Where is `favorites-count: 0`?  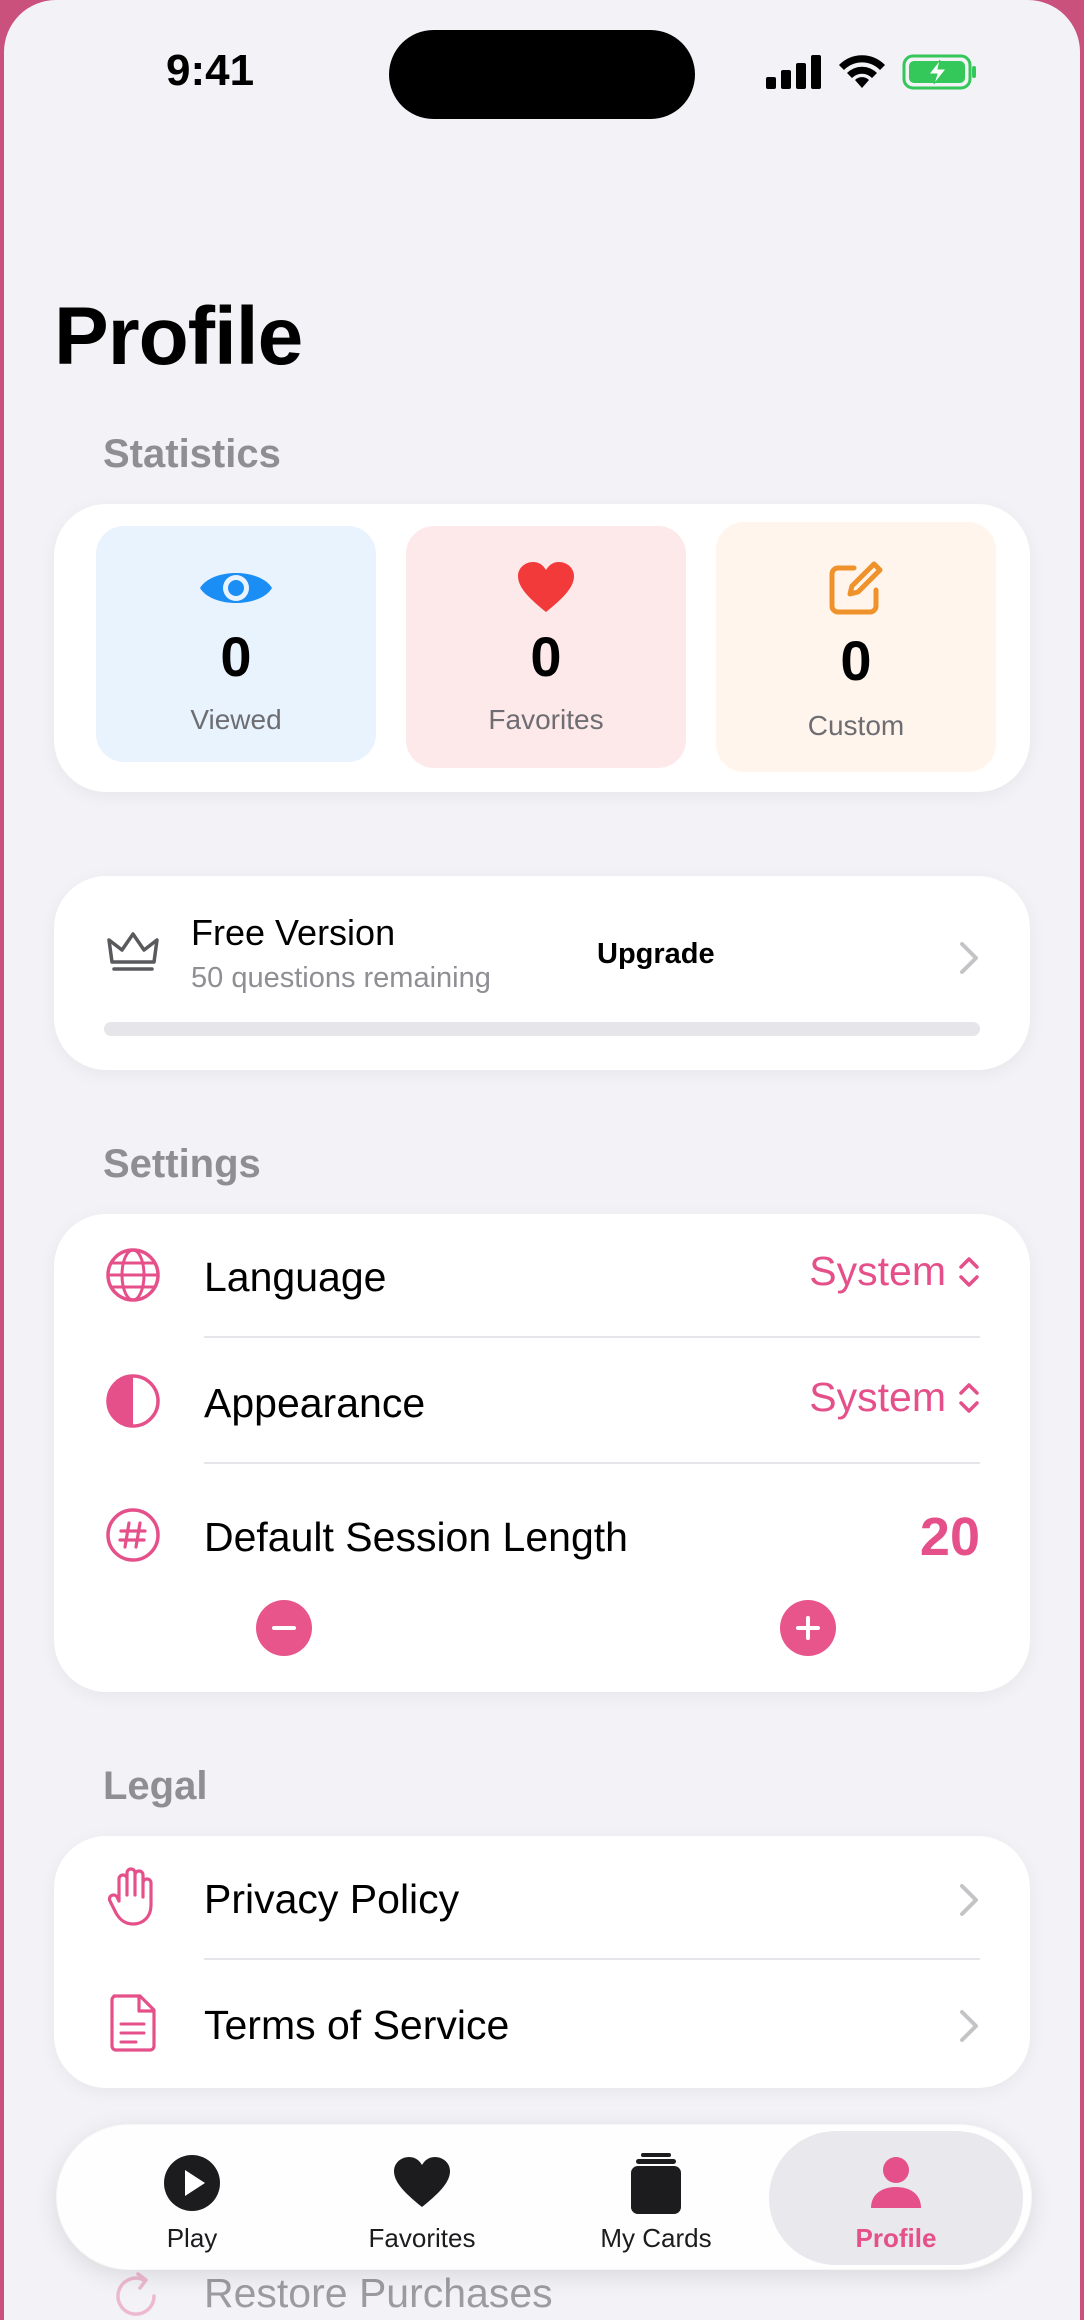
favorites-count: 0 is located at coordinates (546, 656).